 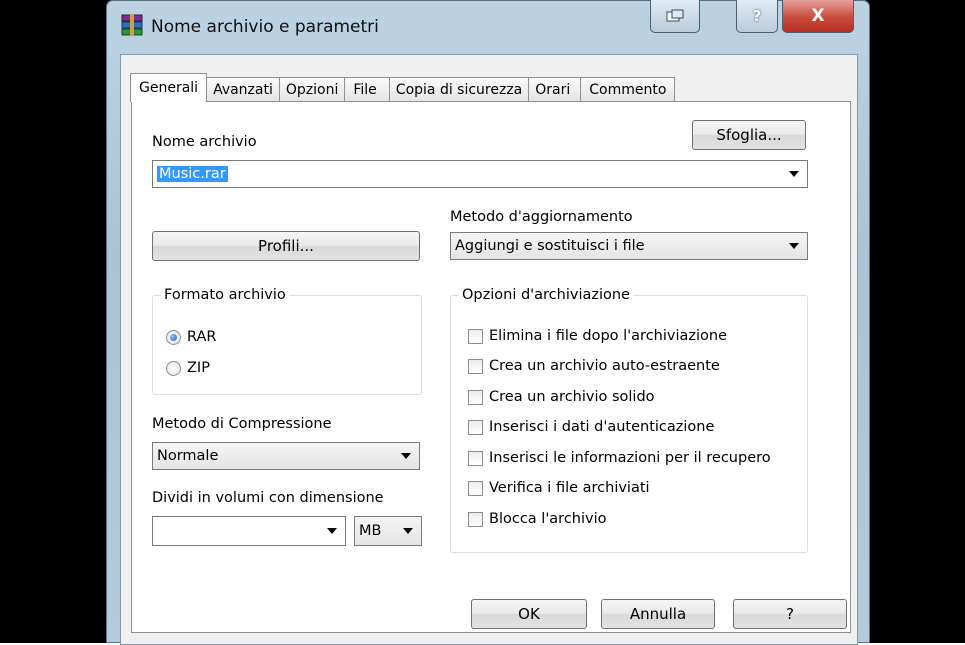 I want to click on help-title-button: ?, so click(x=757, y=16).